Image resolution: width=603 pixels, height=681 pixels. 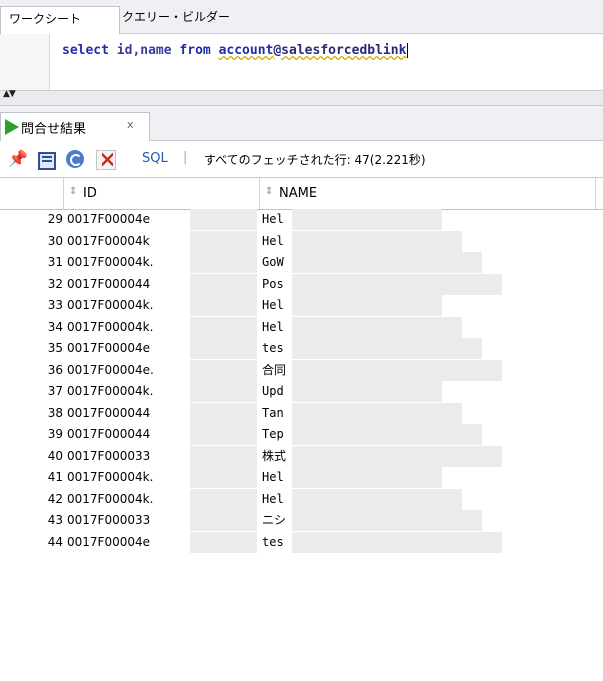 What do you see at coordinates (55, 520) in the screenshot?
I see `row-number: 43` at bounding box center [55, 520].